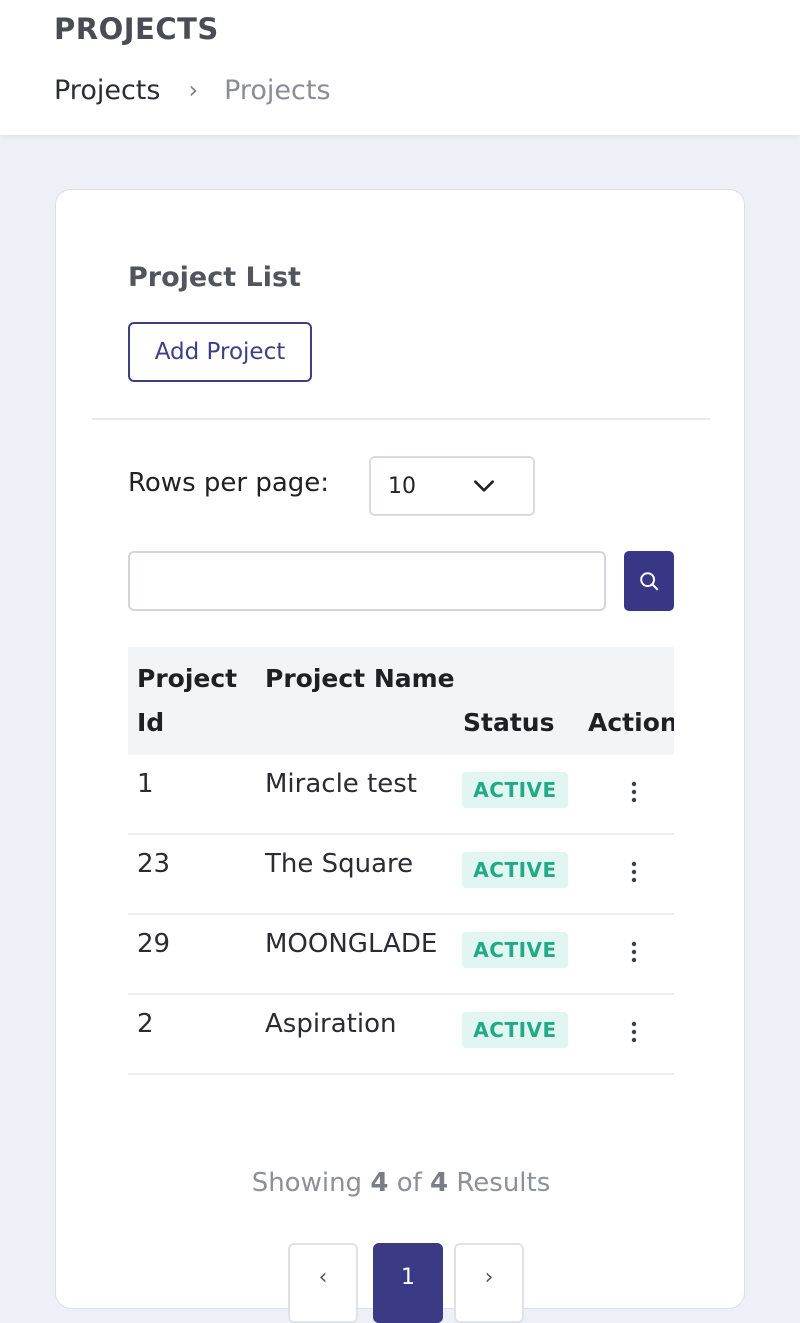 This screenshot has height=1323, width=800. What do you see at coordinates (408, 1277) in the screenshot?
I see `page-number: 1` at bounding box center [408, 1277].